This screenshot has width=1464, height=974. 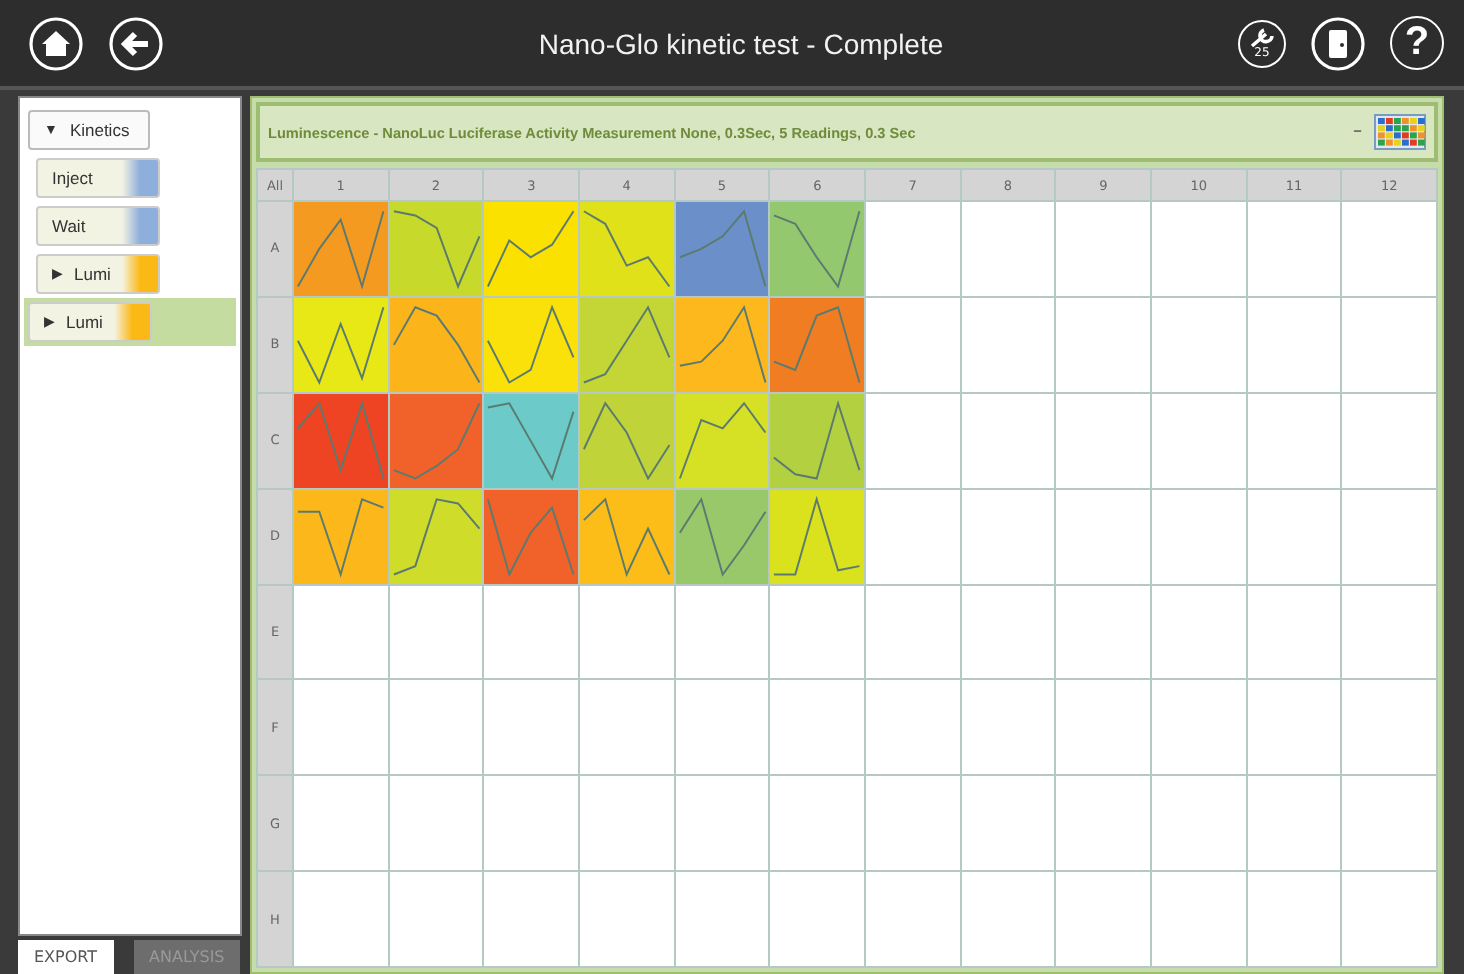 What do you see at coordinates (66, 957) in the screenshot?
I see `tab: EXPORT` at bounding box center [66, 957].